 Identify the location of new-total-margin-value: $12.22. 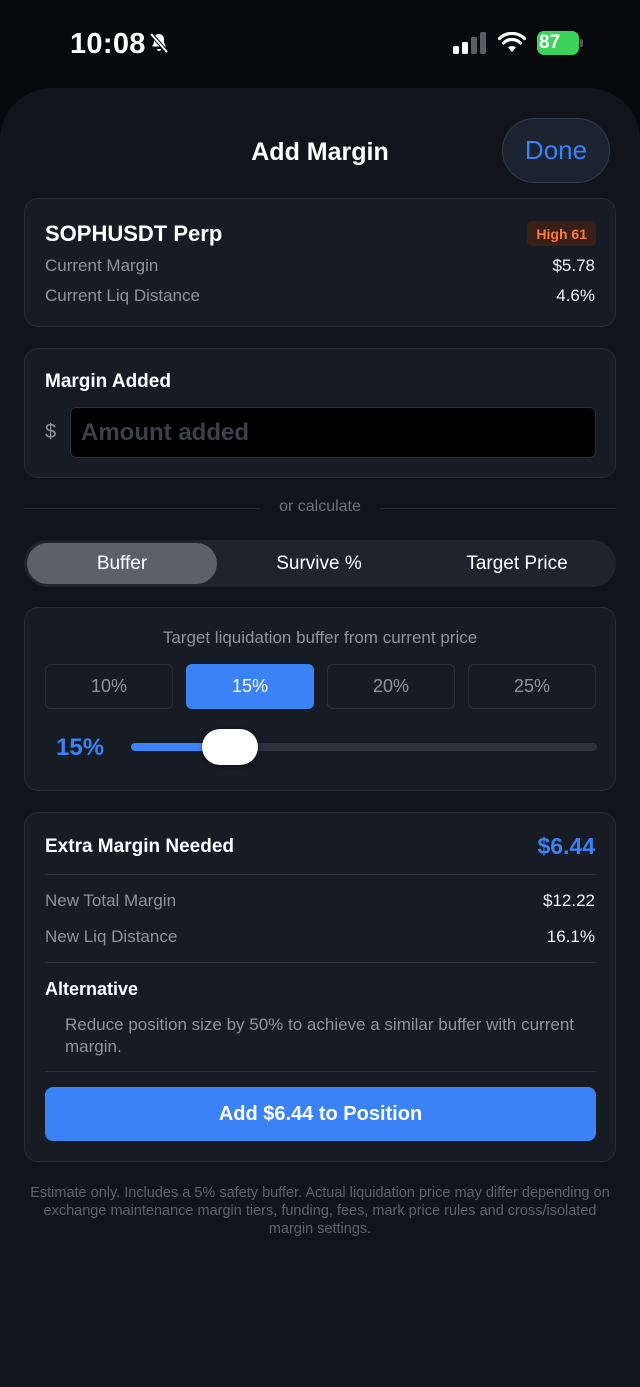
(569, 900).